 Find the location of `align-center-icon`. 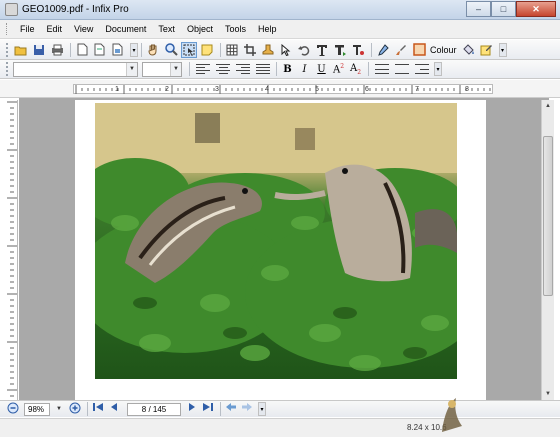

align-center-icon is located at coordinates (223, 69).